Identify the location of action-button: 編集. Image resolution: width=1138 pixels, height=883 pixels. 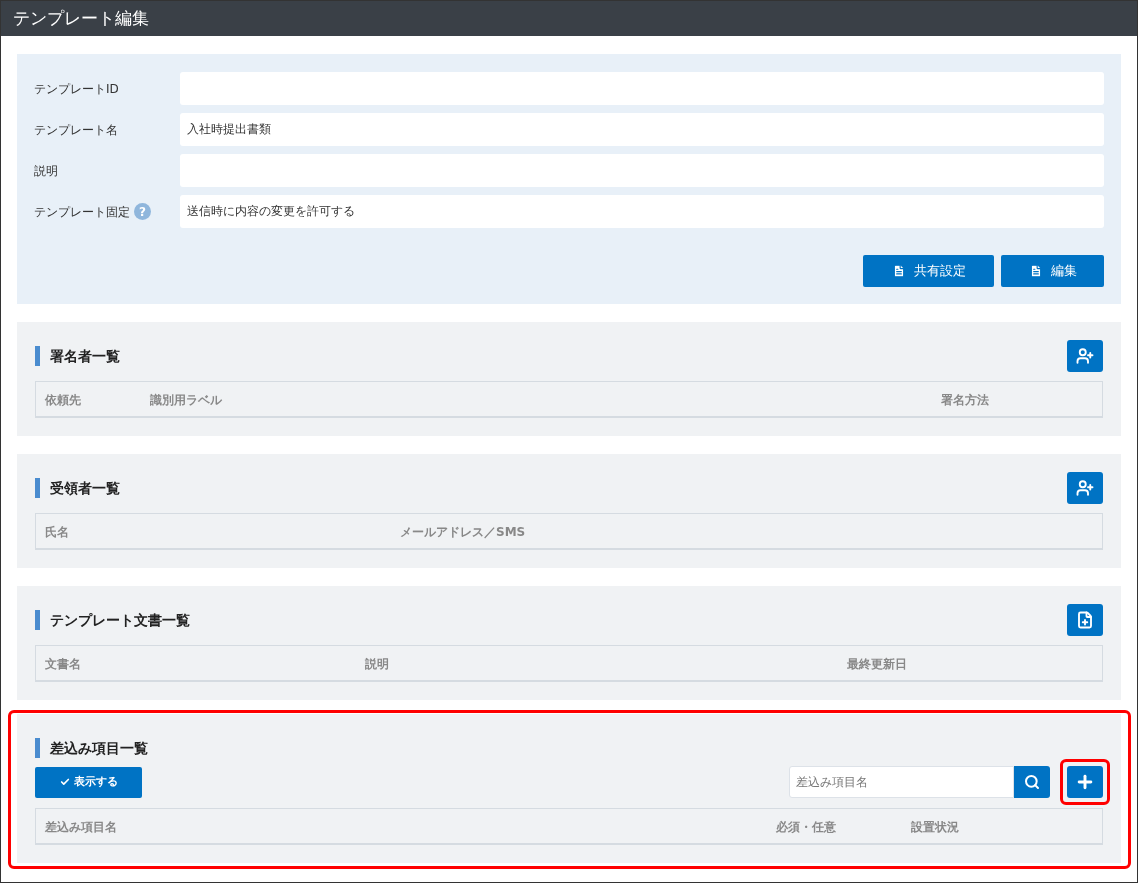
(1052, 271).